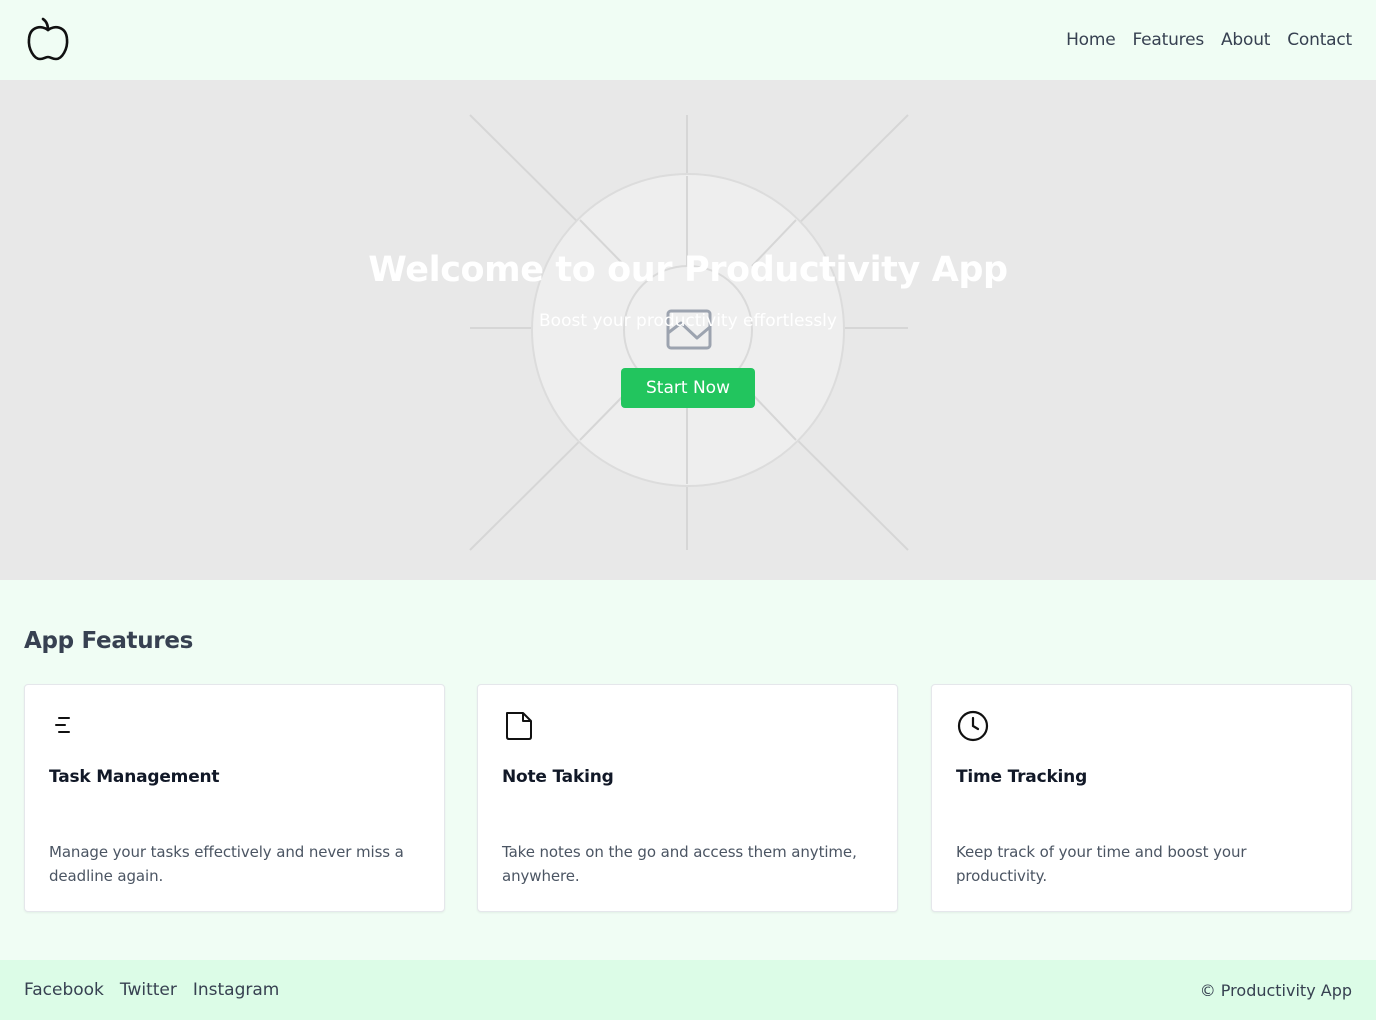 Image resolution: width=1376 pixels, height=1020 pixels. I want to click on apple-icon, so click(48, 40).